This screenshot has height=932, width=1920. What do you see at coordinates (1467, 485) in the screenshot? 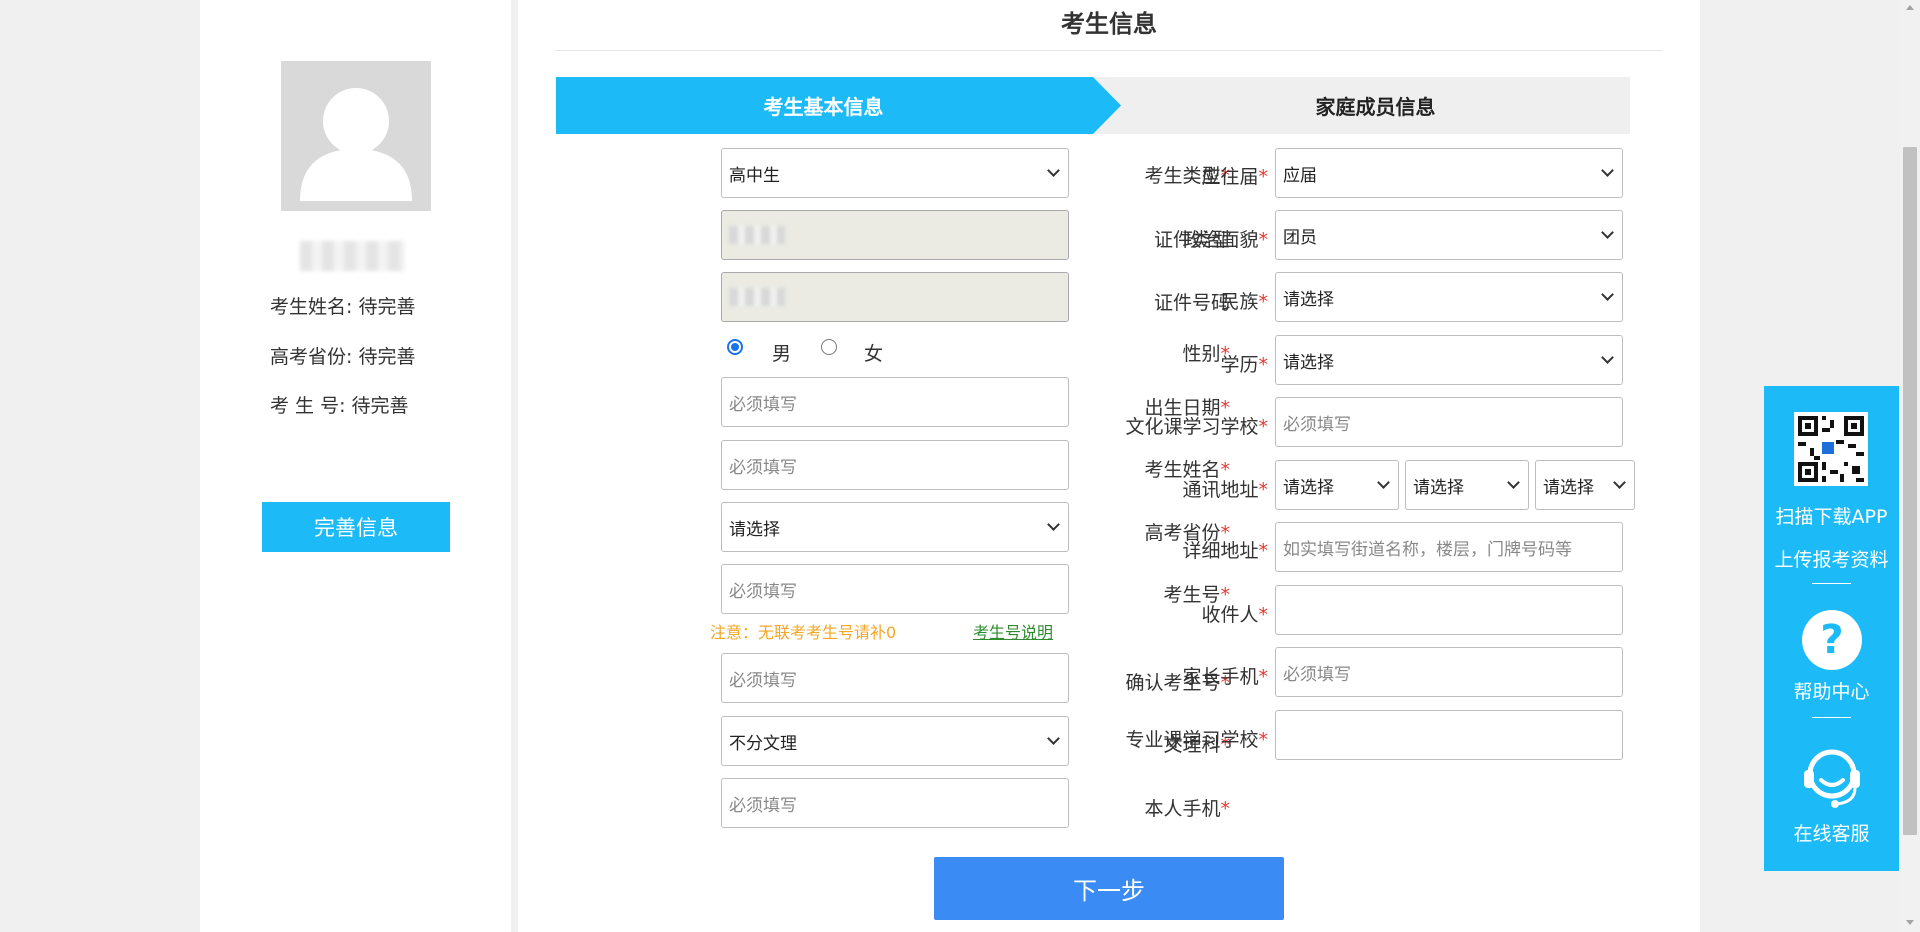
I see `address-city-select: 请选择` at bounding box center [1467, 485].